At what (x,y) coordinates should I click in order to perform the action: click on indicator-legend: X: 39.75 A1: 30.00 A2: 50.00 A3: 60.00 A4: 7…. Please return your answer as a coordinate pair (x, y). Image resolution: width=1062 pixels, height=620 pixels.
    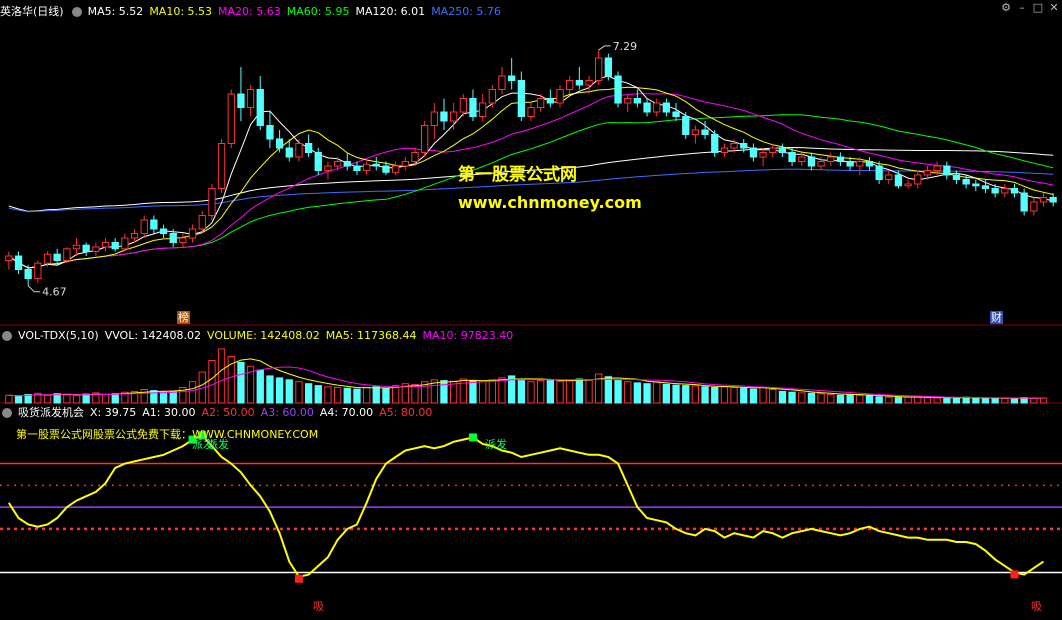
    Looking at the image, I should click on (264, 412).